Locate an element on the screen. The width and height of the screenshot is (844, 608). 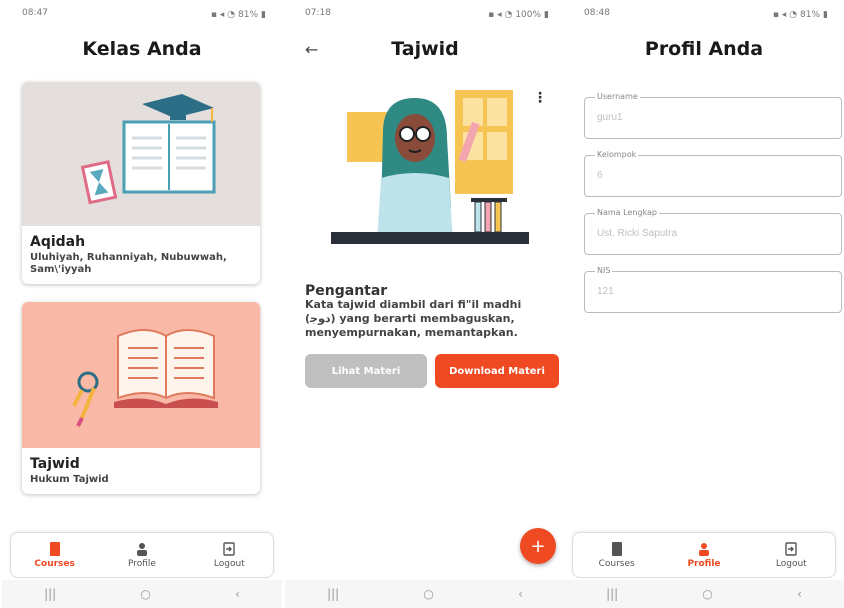
page-title: Kelas Anda is located at coordinates (142, 49).